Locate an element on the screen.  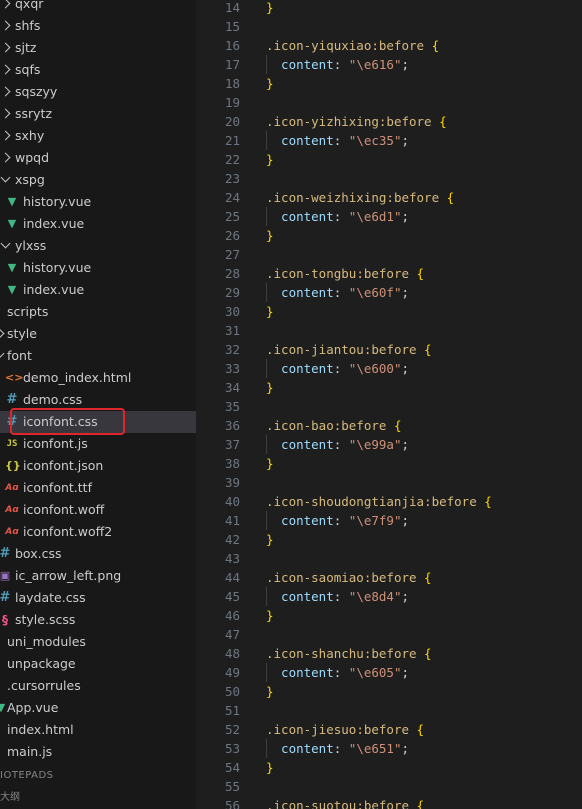
line-number: 36 is located at coordinates (232, 425).